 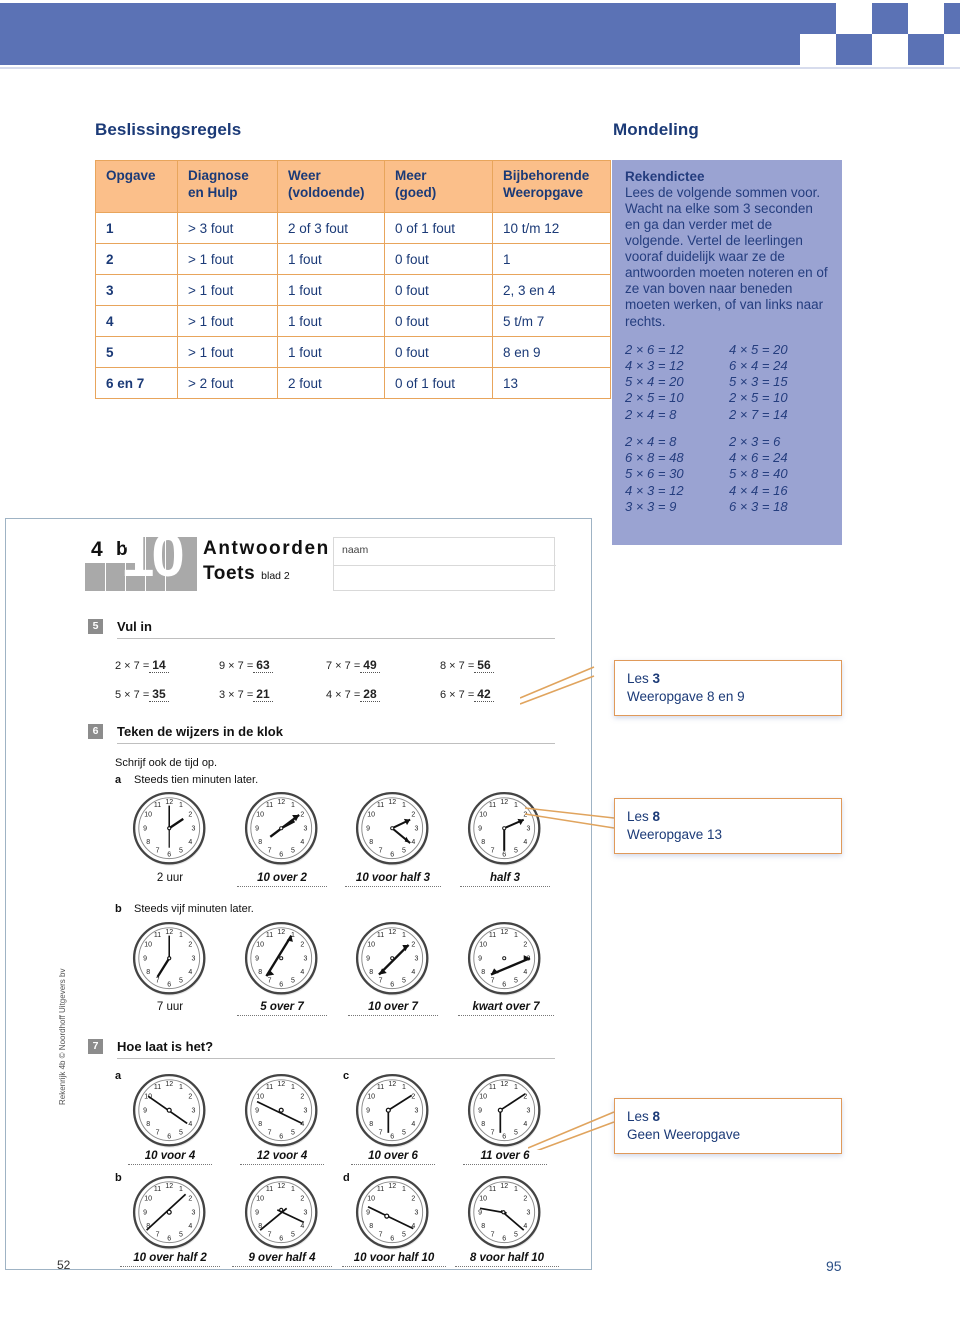 What do you see at coordinates (159, 665) in the screenshot?
I see `ex5-answer: 14` at bounding box center [159, 665].